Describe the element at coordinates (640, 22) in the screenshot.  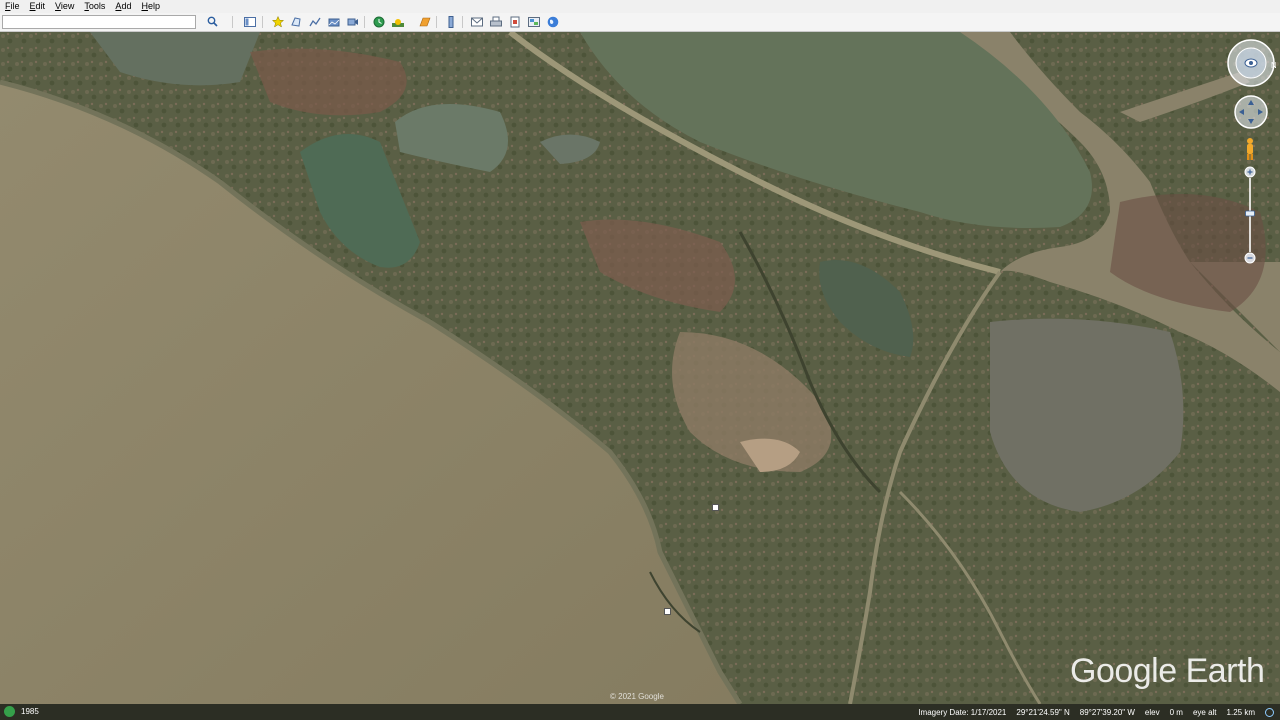
I see `toolbar` at that location.